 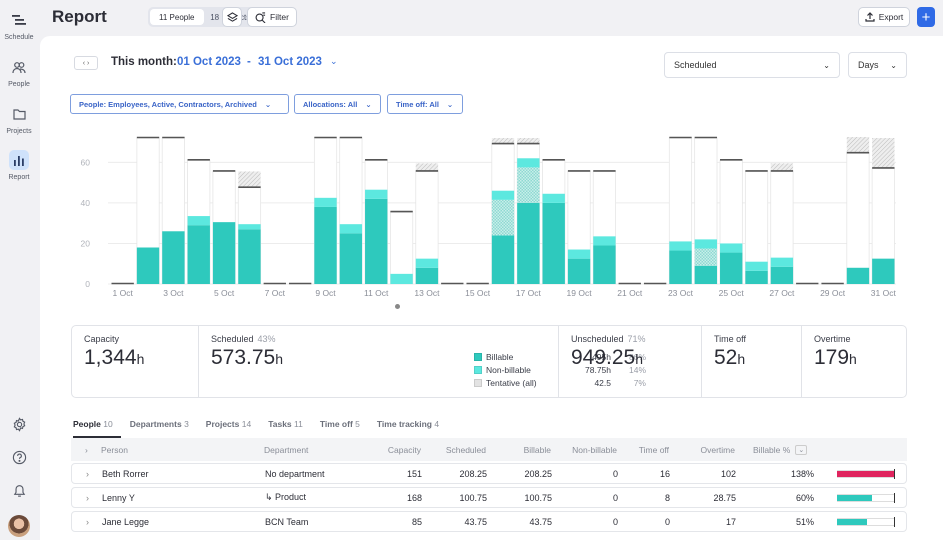 What do you see at coordinates (86, 203) in the screenshot?
I see `y-tick-label: 40` at bounding box center [86, 203].